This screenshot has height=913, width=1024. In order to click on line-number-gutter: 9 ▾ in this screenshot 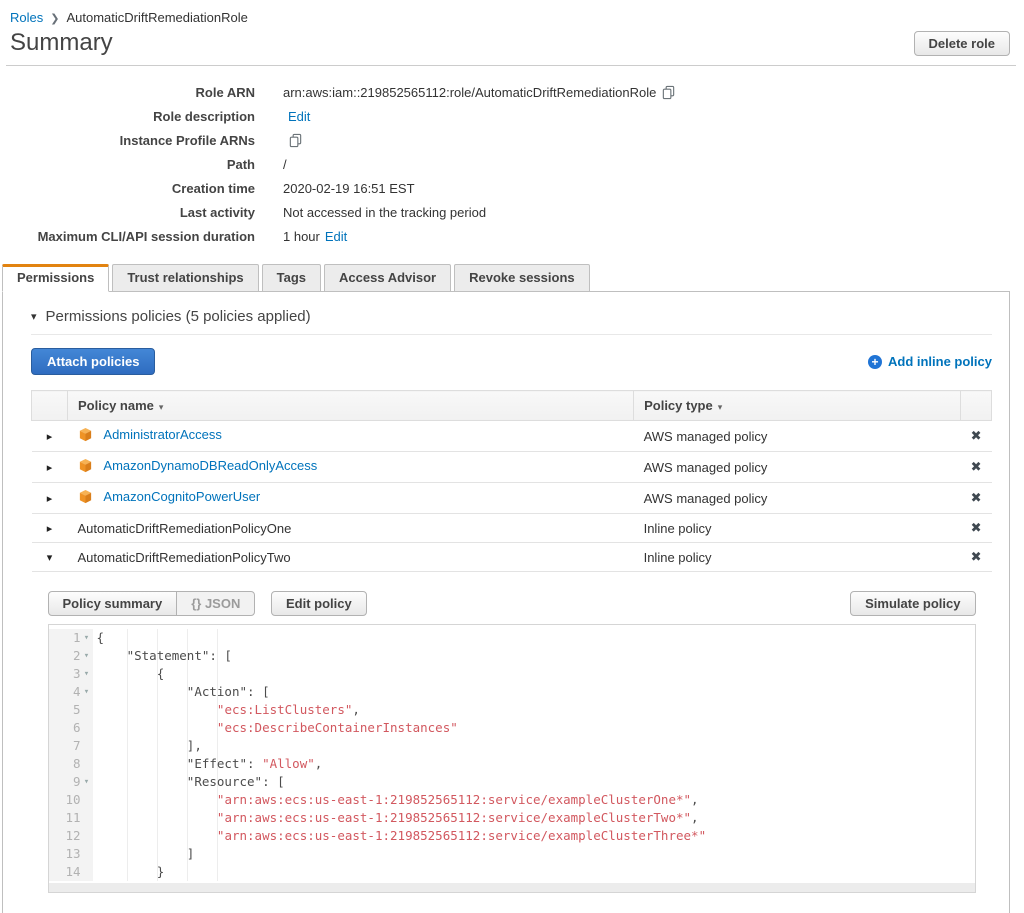, I will do `click(70, 782)`.